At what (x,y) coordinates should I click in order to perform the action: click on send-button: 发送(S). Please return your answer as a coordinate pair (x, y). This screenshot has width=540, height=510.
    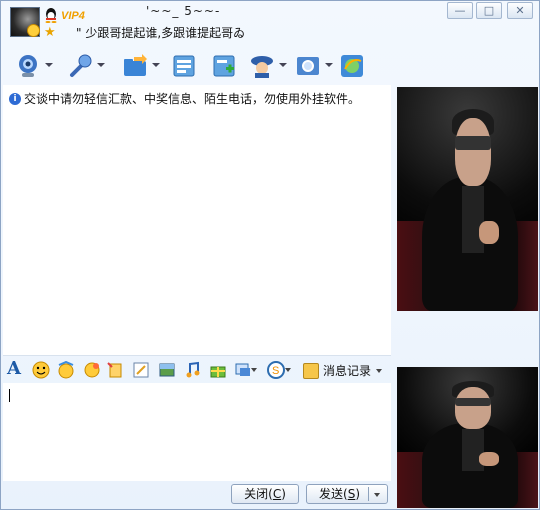
    Looking at the image, I should click on (347, 494).